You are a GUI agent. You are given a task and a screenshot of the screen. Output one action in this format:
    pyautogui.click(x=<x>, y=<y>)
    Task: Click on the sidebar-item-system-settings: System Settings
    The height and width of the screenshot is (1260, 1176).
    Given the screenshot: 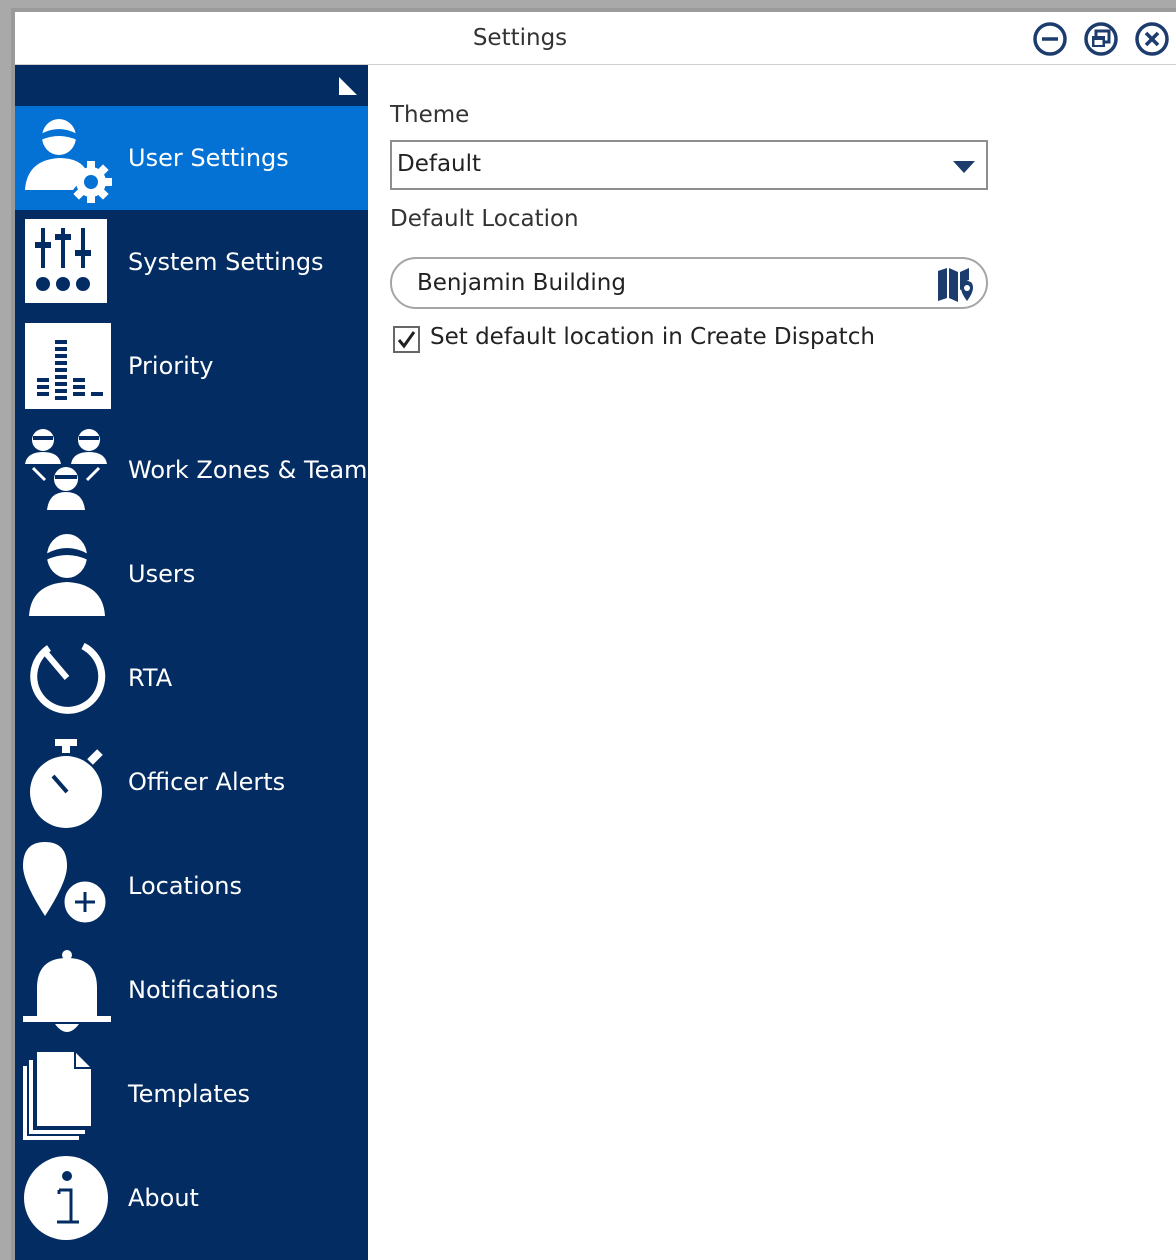 What is the action you would take?
    pyautogui.click(x=191, y=262)
    